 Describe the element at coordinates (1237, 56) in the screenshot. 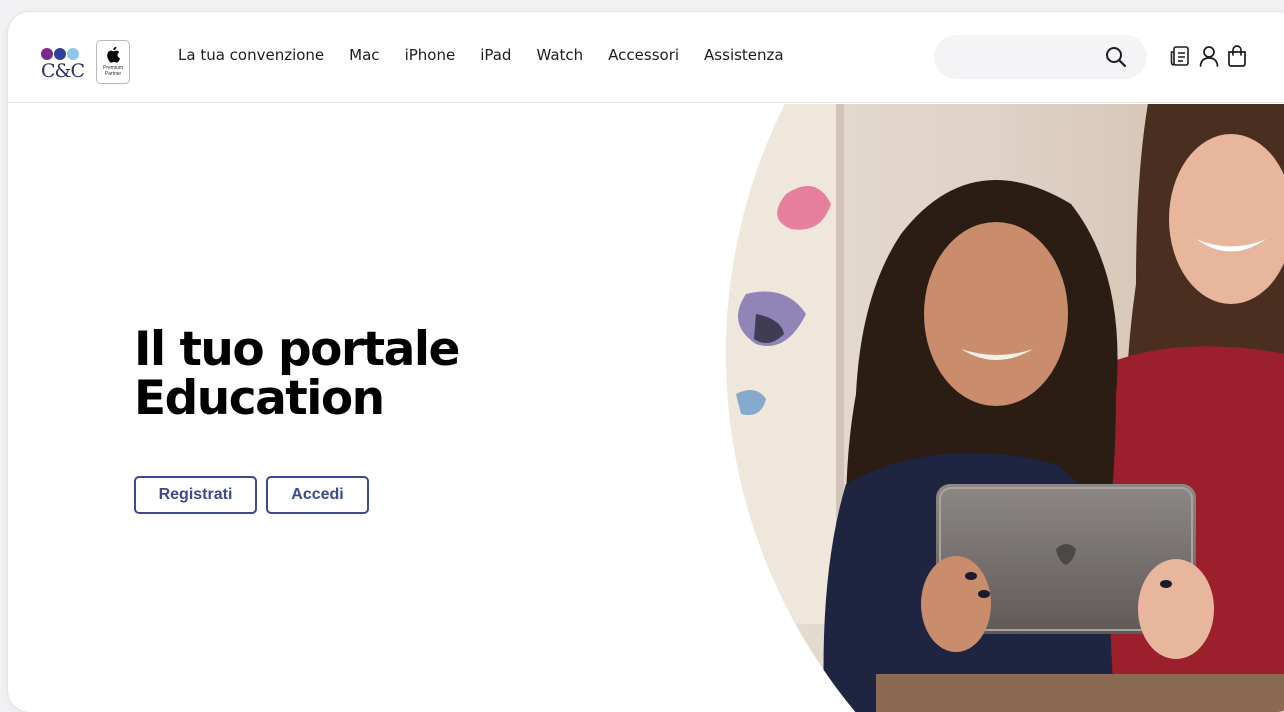

I see `shopping-bag-icon` at that location.